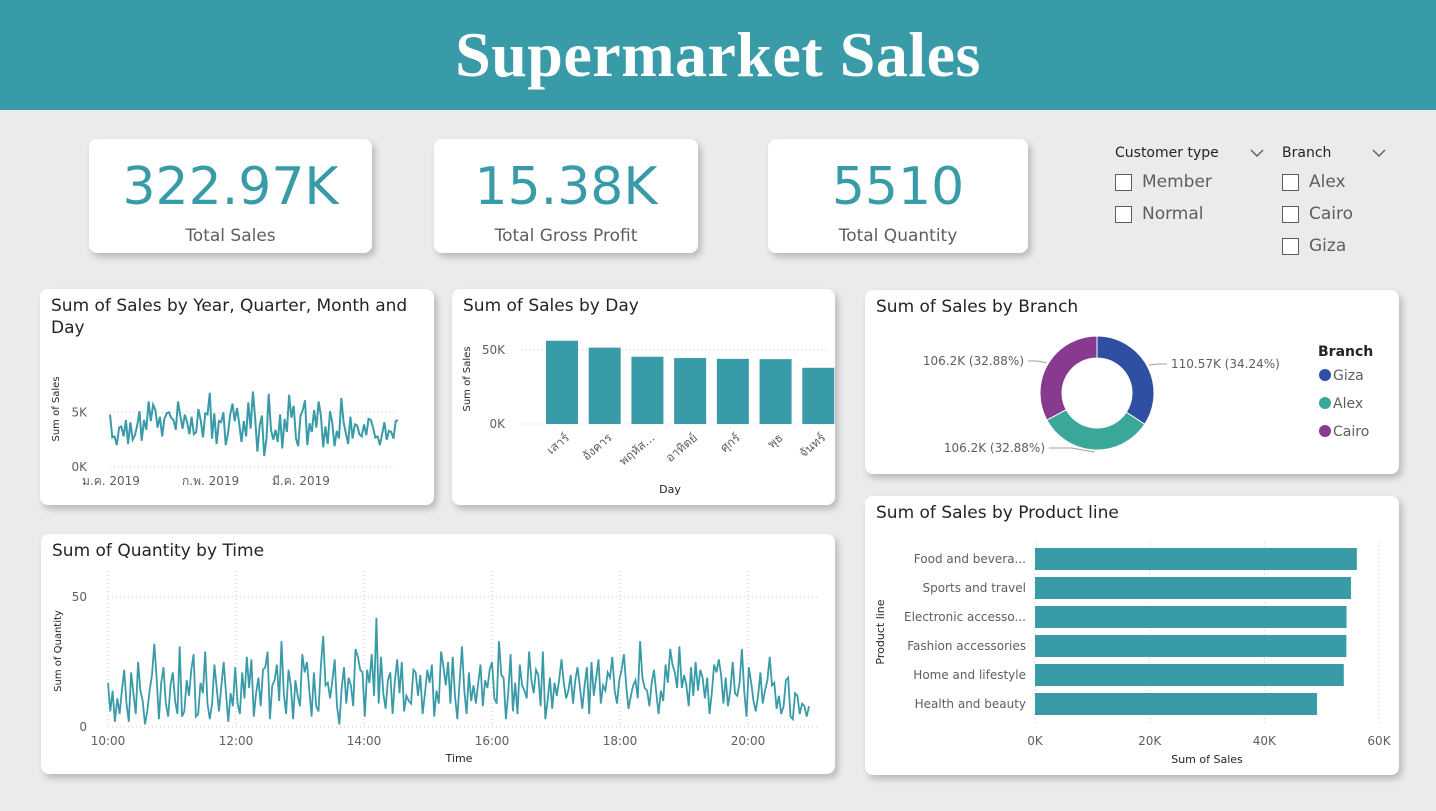 Image resolution: width=1436 pixels, height=811 pixels. What do you see at coordinates (458, 671) in the screenshot?
I see `series-line` at bounding box center [458, 671].